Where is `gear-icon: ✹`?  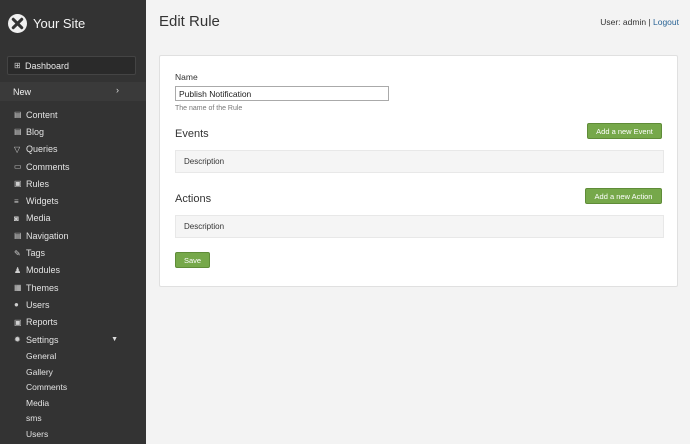
gear-icon: ✹ is located at coordinates (17, 339).